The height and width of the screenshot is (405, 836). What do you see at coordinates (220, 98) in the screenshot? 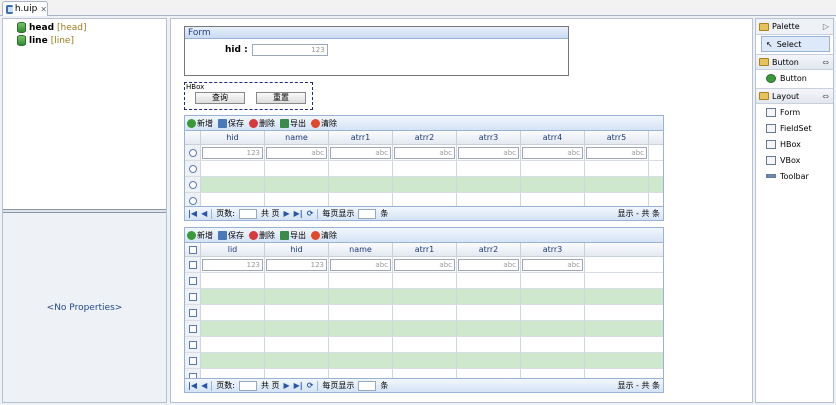
I see `query-button: 查询` at bounding box center [220, 98].